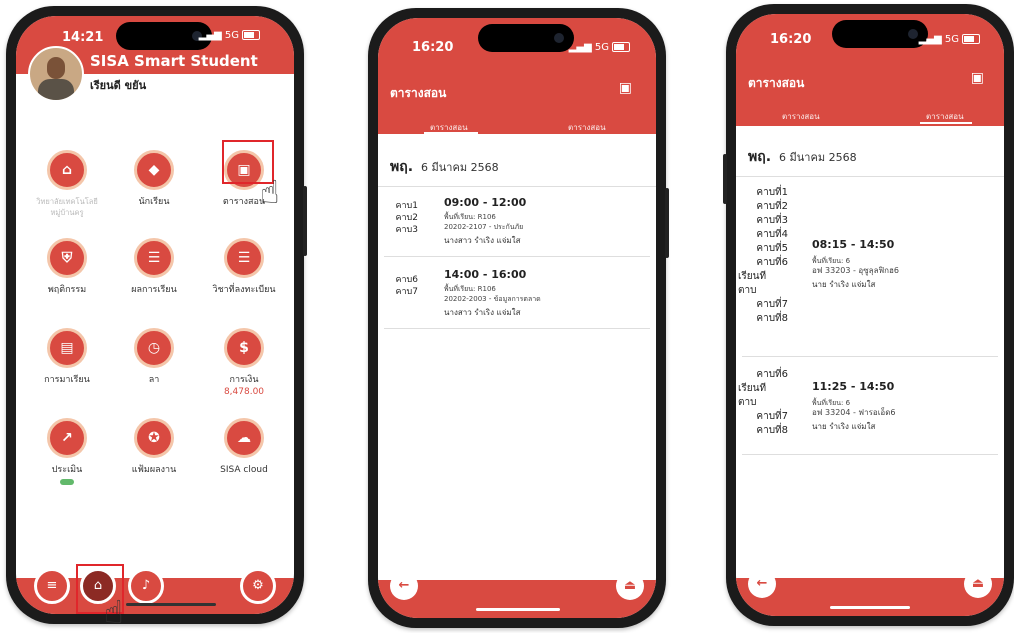 This screenshot has height=633, width=1014. What do you see at coordinates (244, 258) in the screenshot?
I see `register-list-icon: ☰` at bounding box center [244, 258].